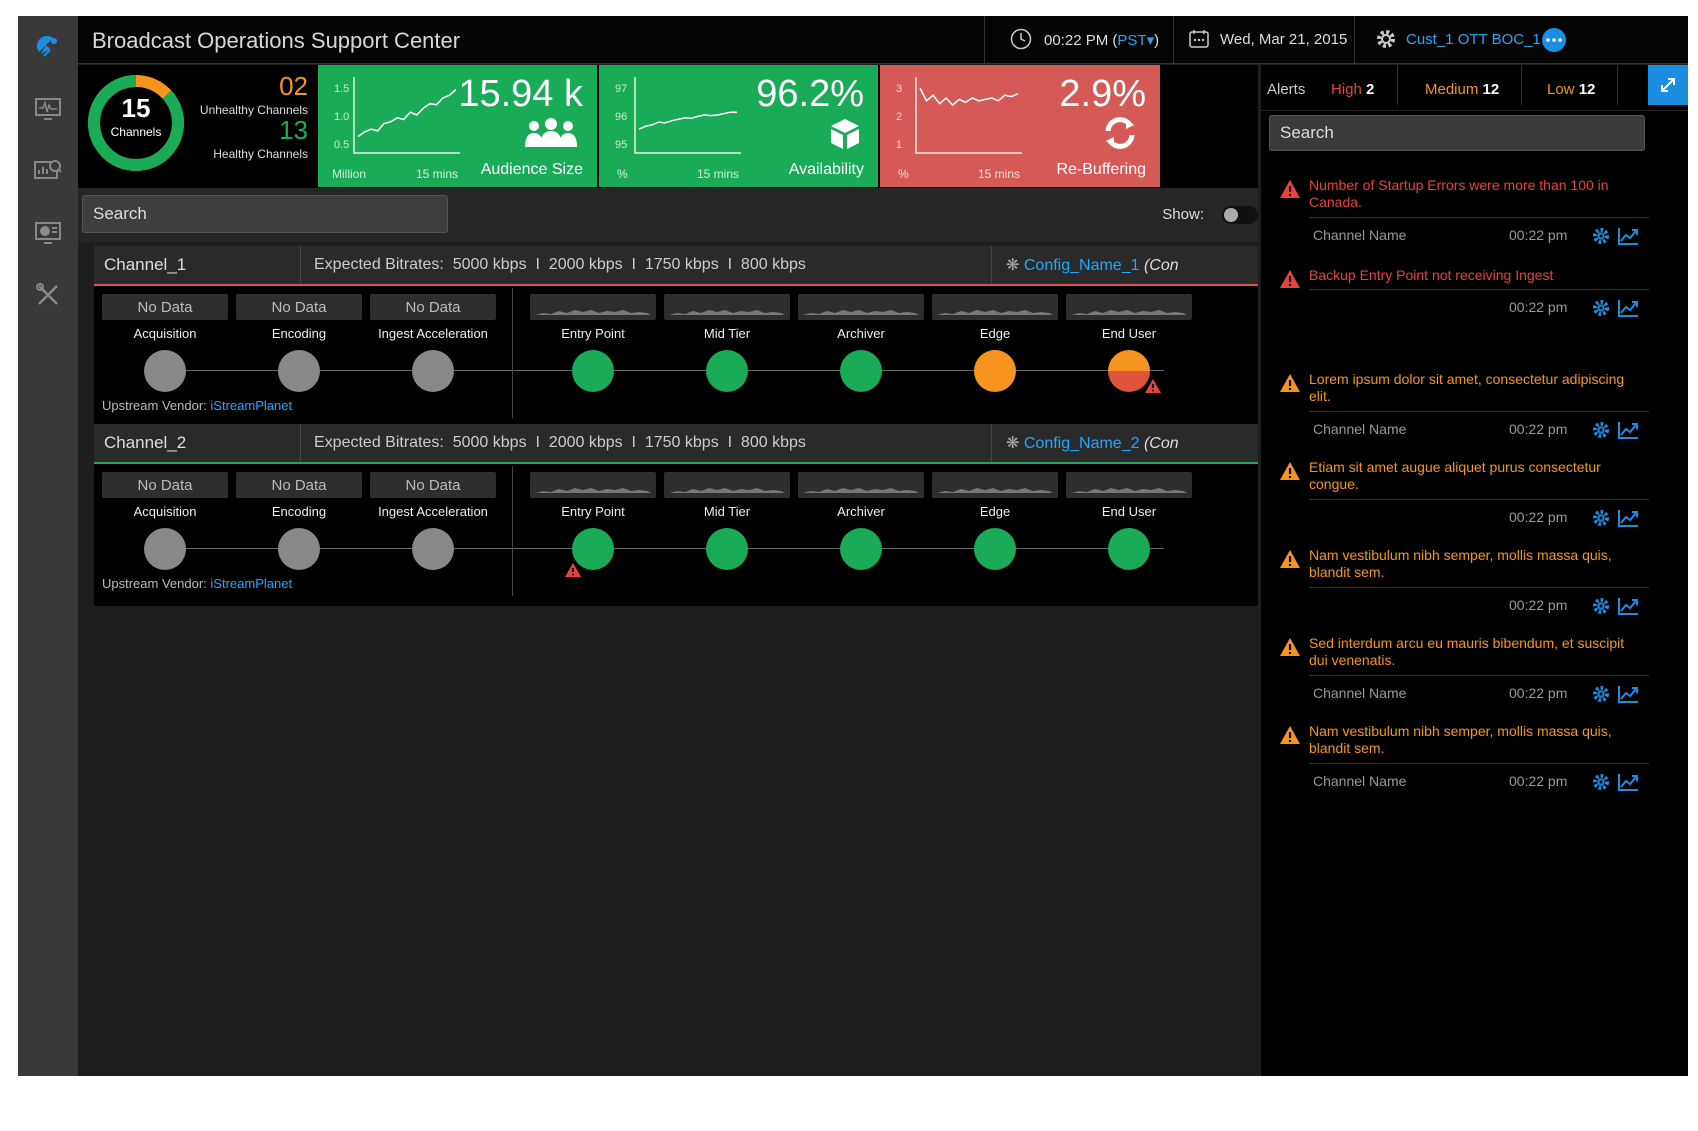  Describe the element at coordinates (1092, 443) in the screenshot. I see `config-link: ❋ Config_Name_2 (Con` at that location.